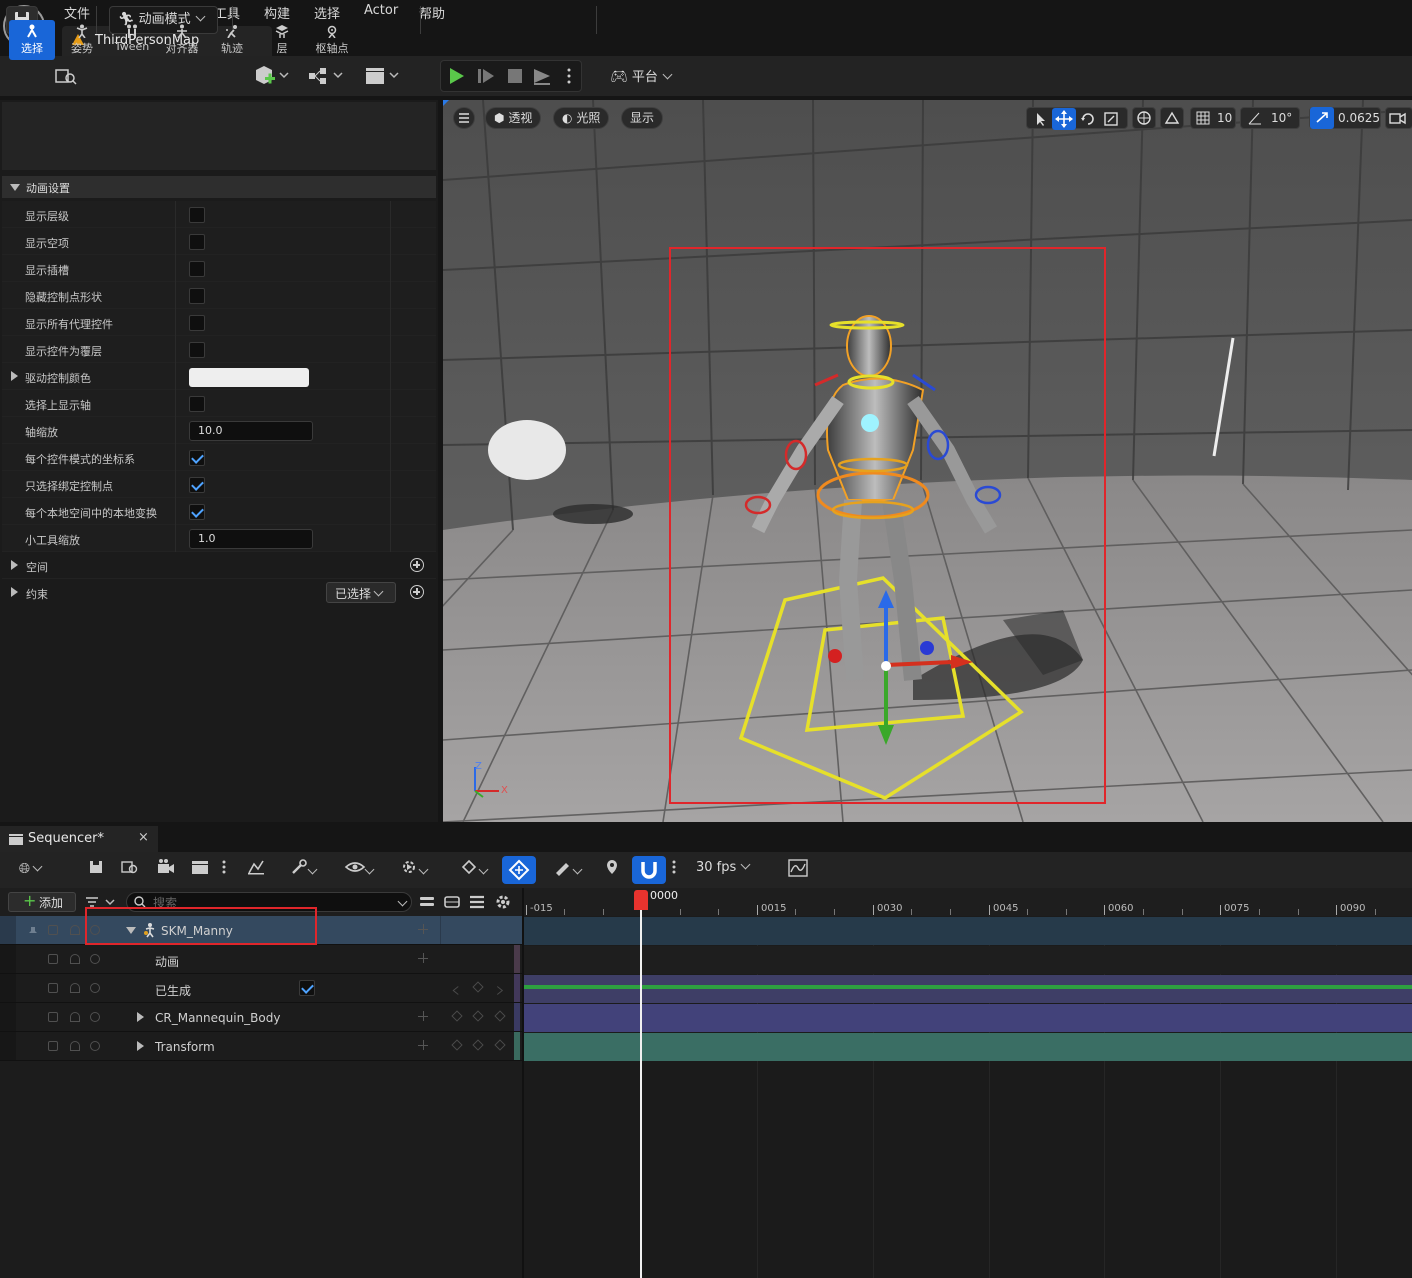  I want to click on show-nulls-checkbox, so click(197, 242).